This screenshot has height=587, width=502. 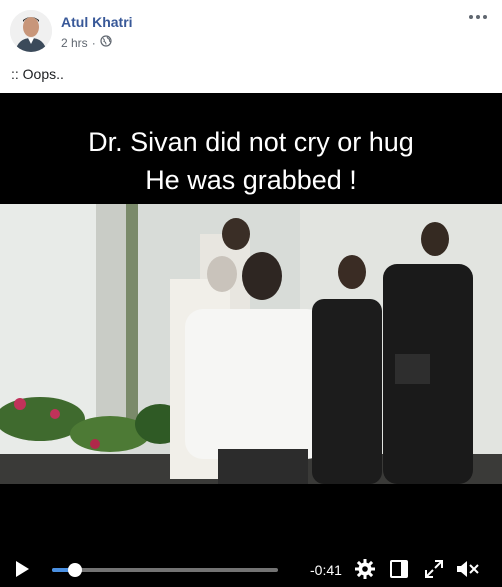 I want to click on play-icon, so click(x=22, y=571).